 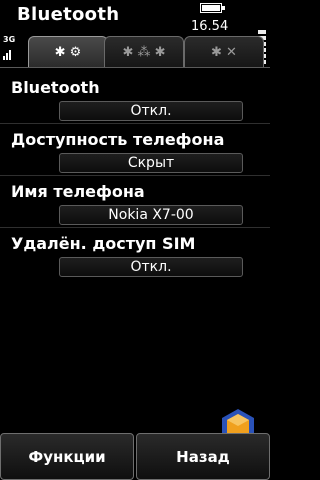 I want to click on setting-label: Bluetooth, so click(x=55, y=87).